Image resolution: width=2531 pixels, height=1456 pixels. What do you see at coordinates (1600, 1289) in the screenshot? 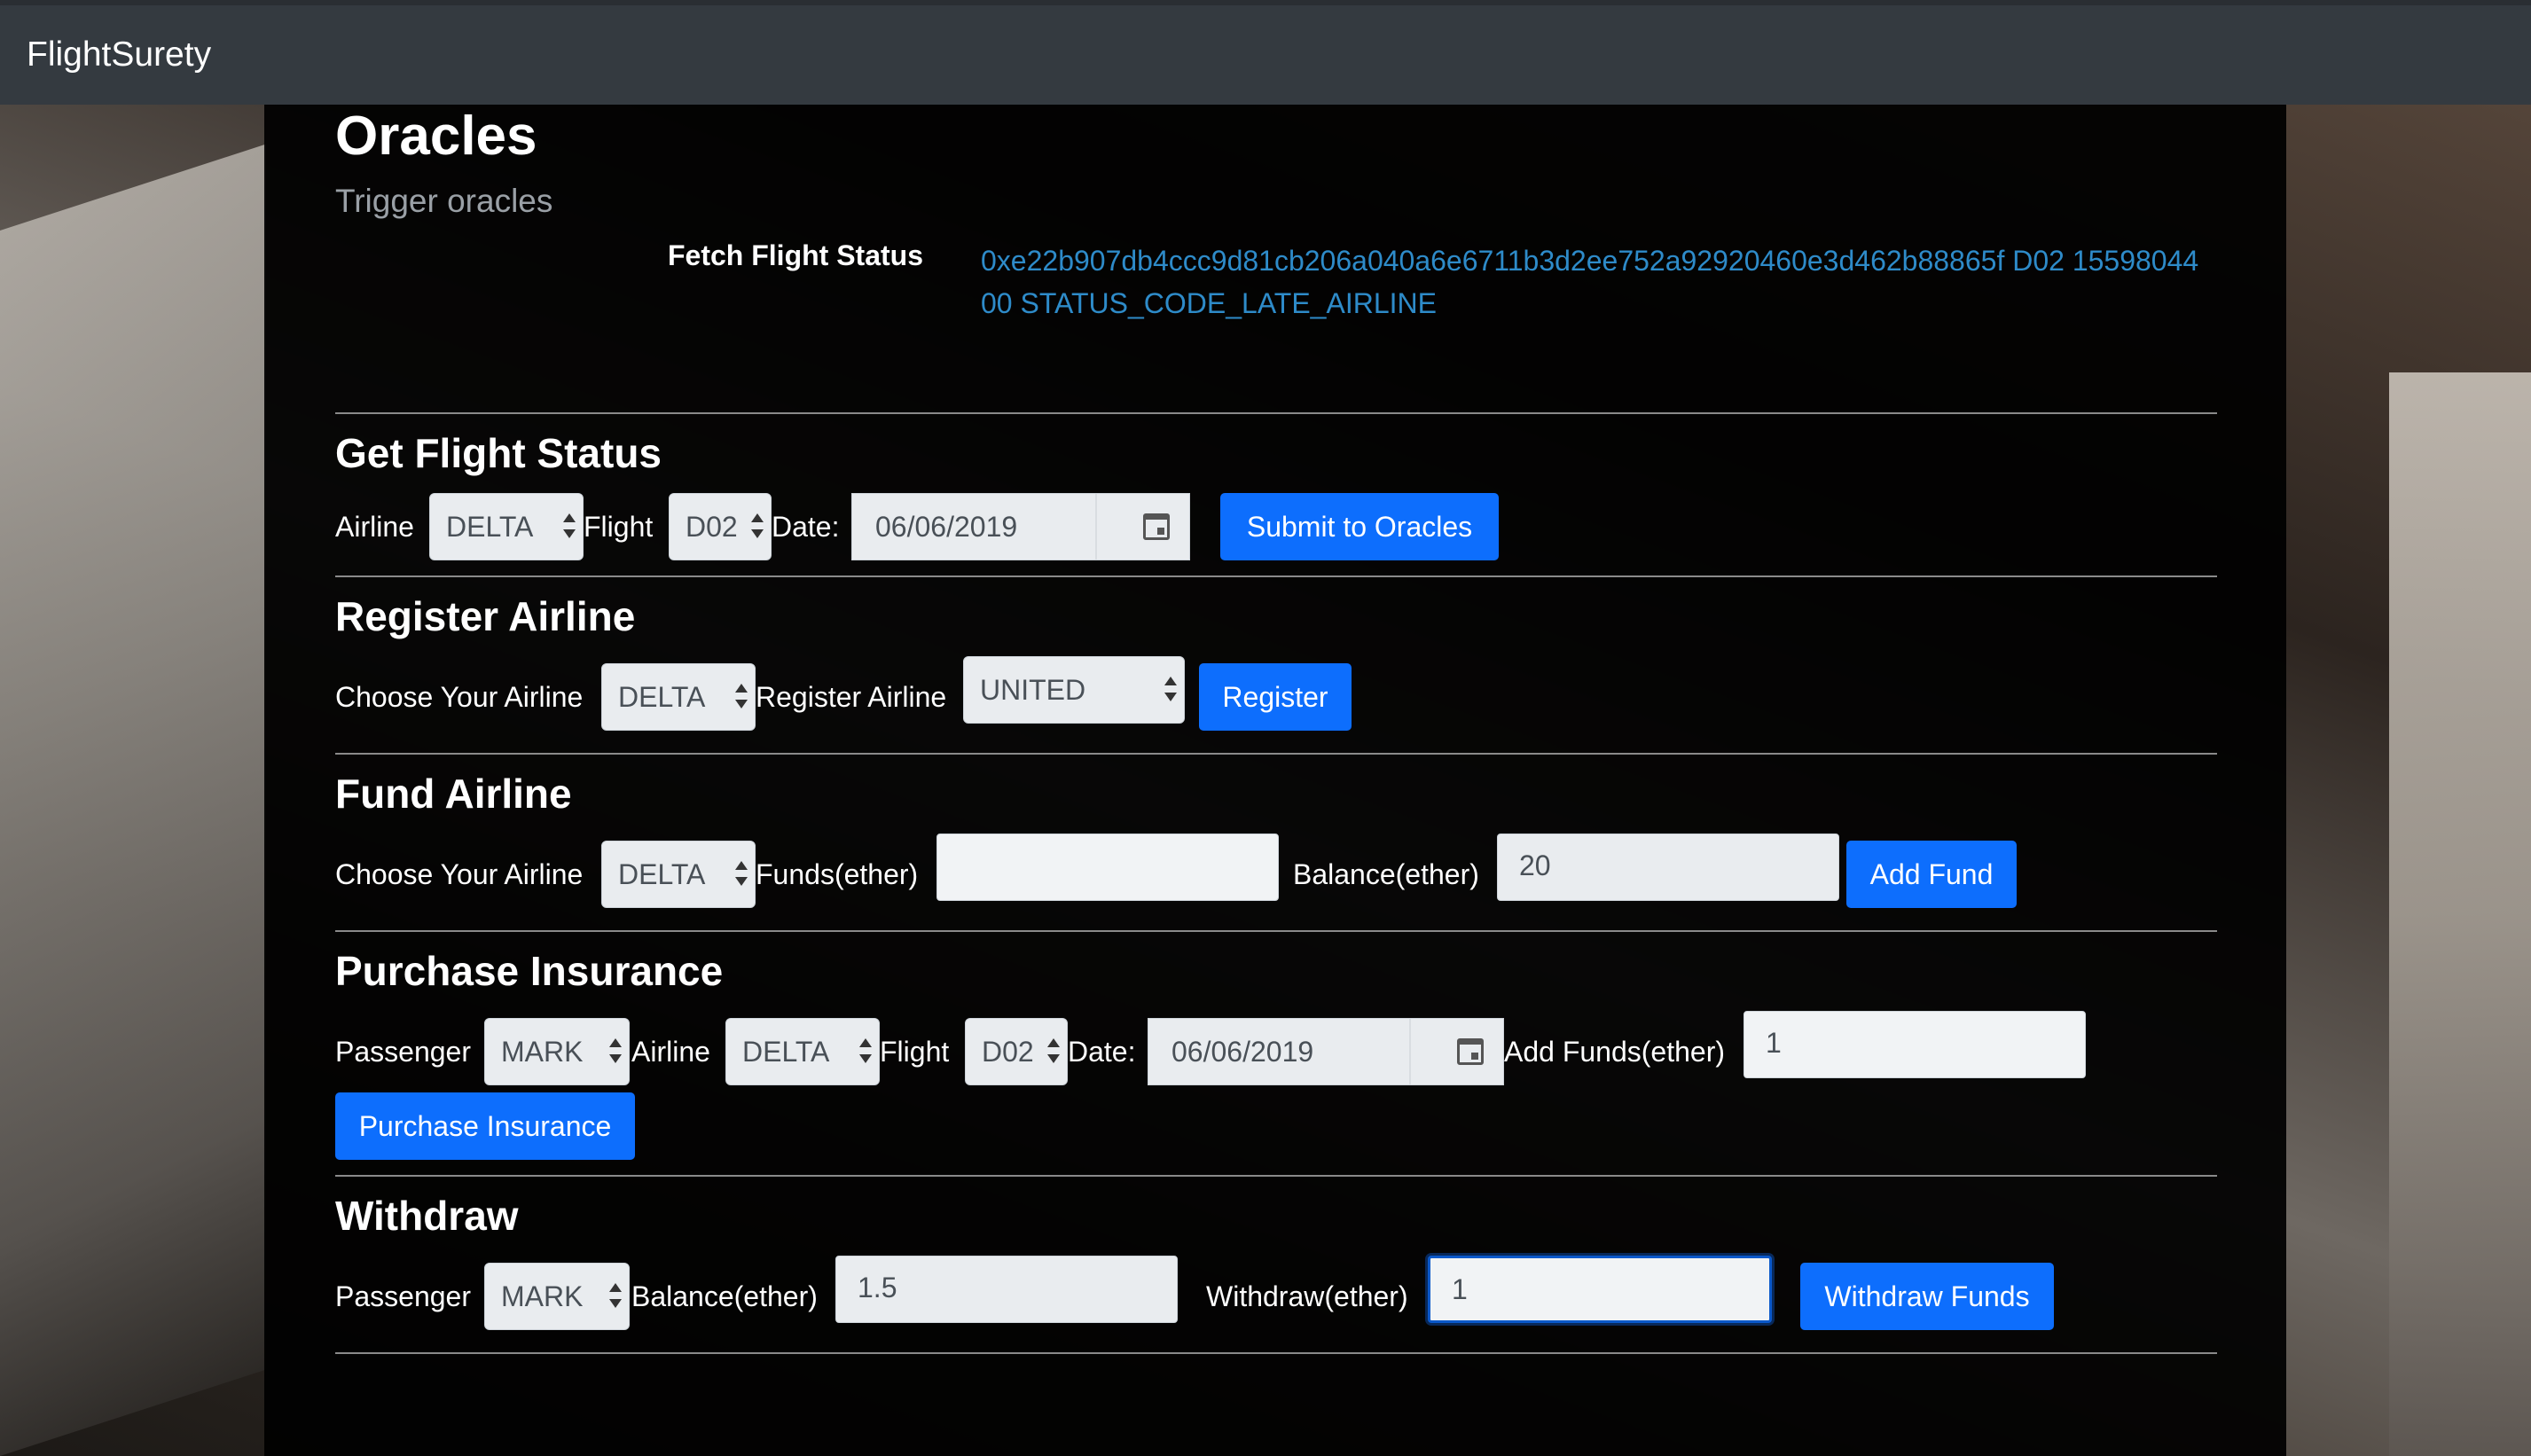
I see `withdraw-amount-input: 1` at bounding box center [1600, 1289].